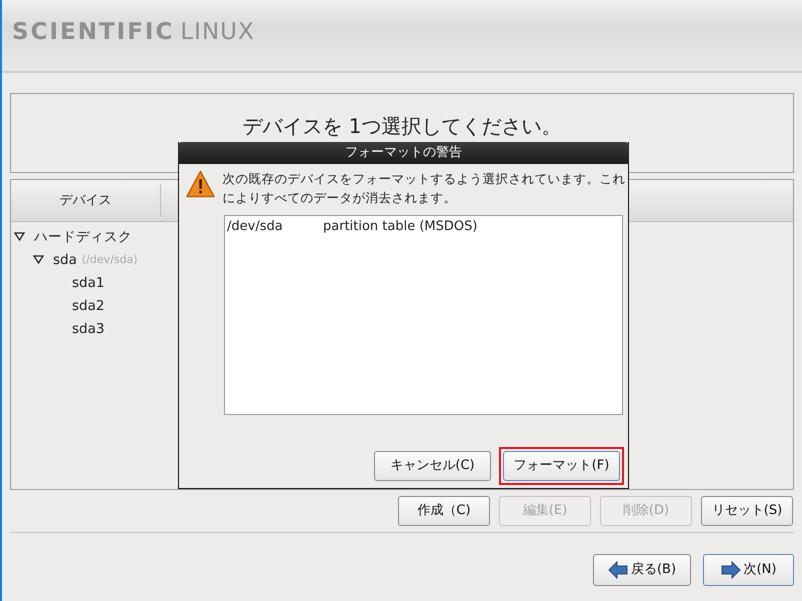  I want to click on action-button: 作成（C), so click(444, 511).